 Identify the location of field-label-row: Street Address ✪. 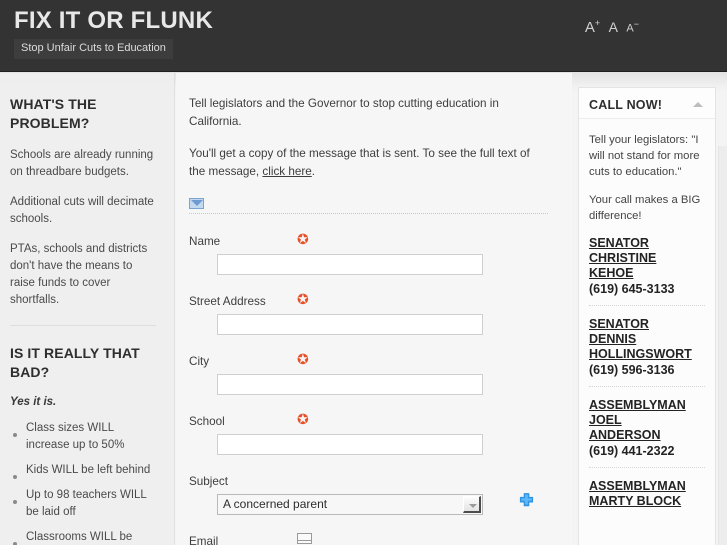
(368, 300).